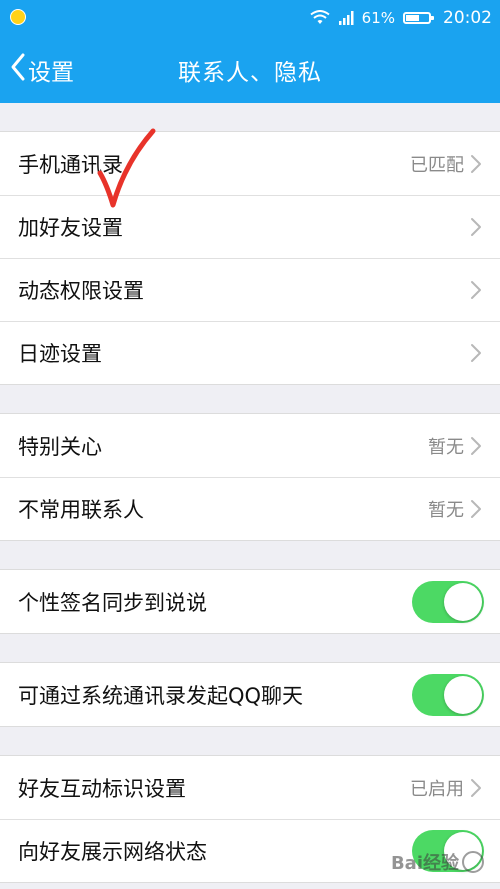  What do you see at coordinates (81, 510) in the screenshot?
I see `row-label: 不常用联系人` at bounding box center [81, 510].